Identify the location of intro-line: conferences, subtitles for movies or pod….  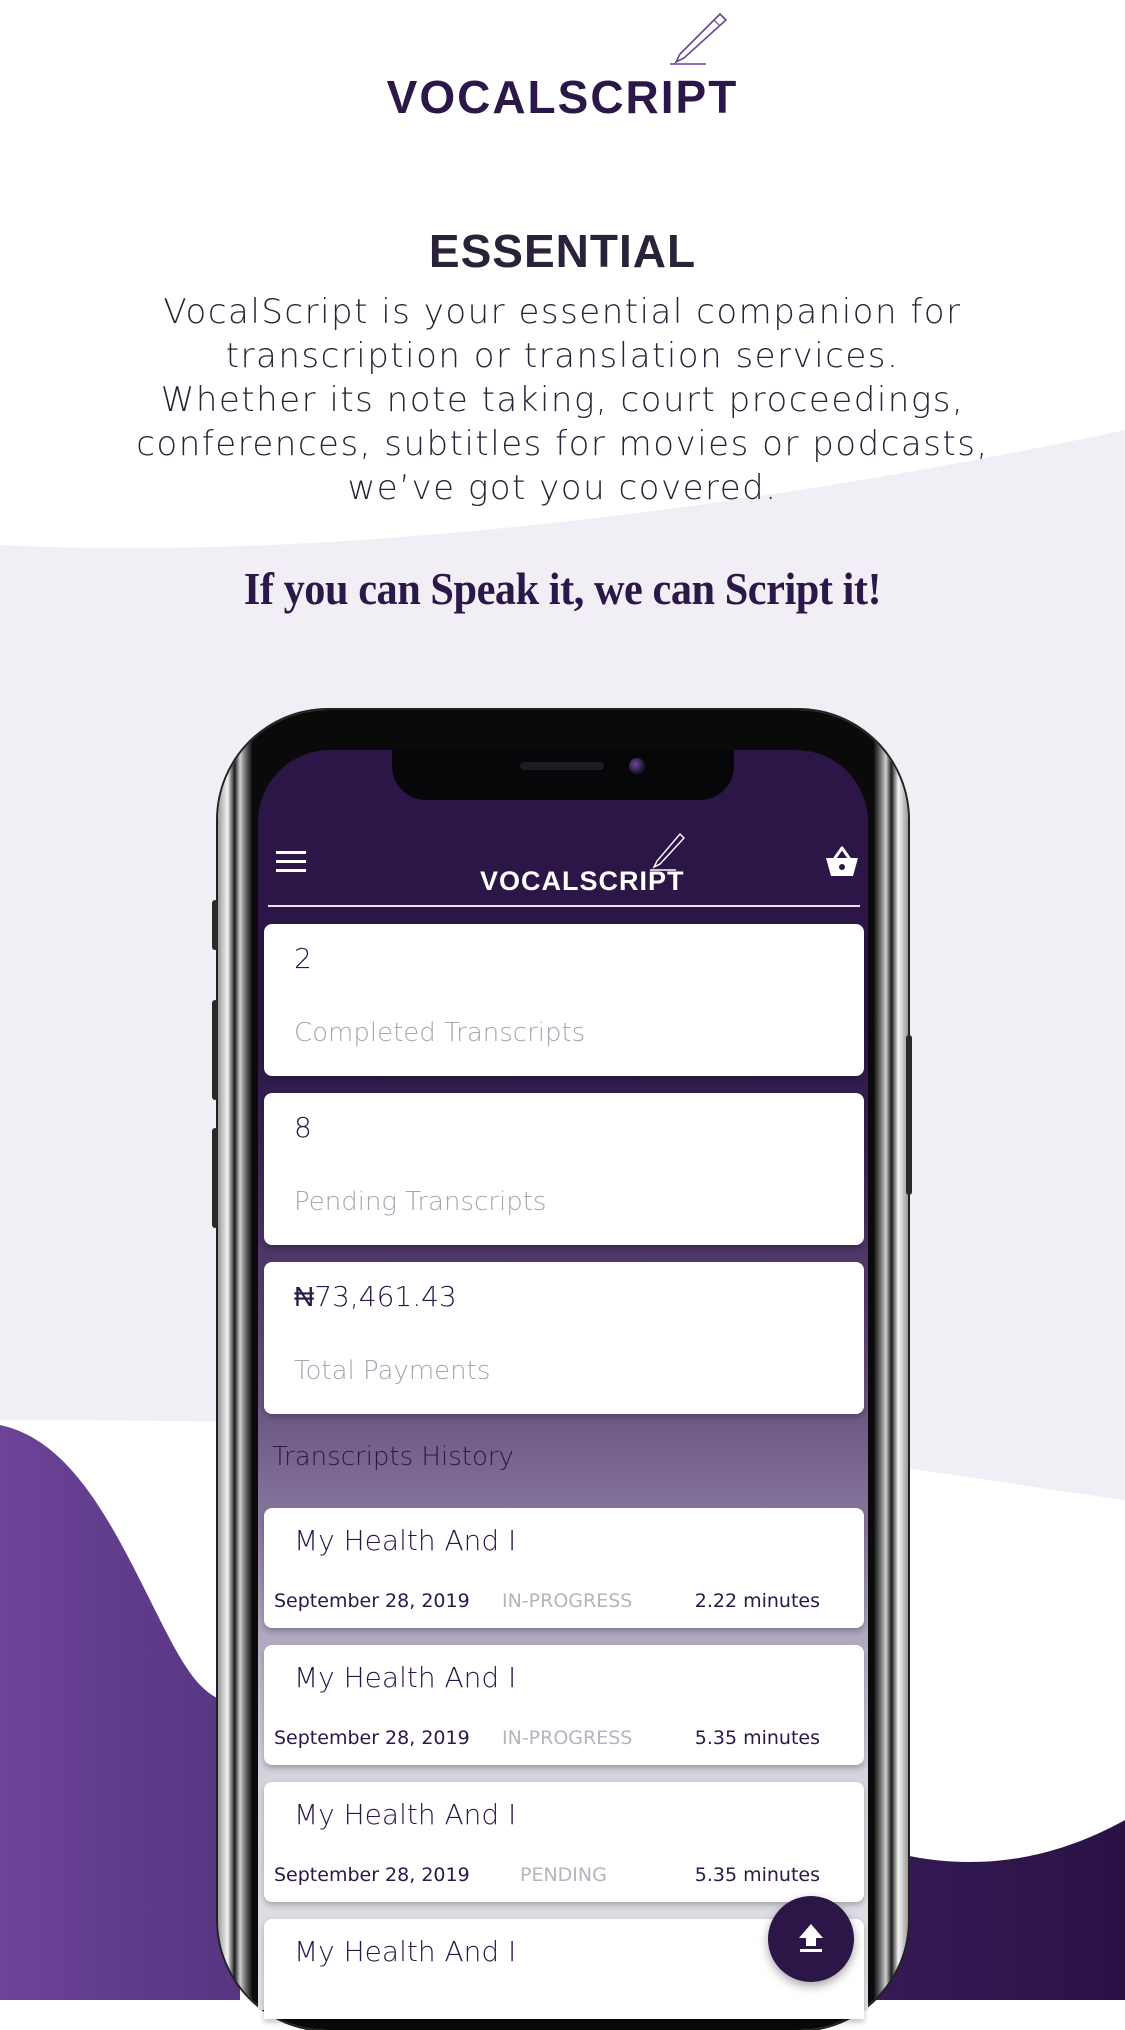
(562, 444).